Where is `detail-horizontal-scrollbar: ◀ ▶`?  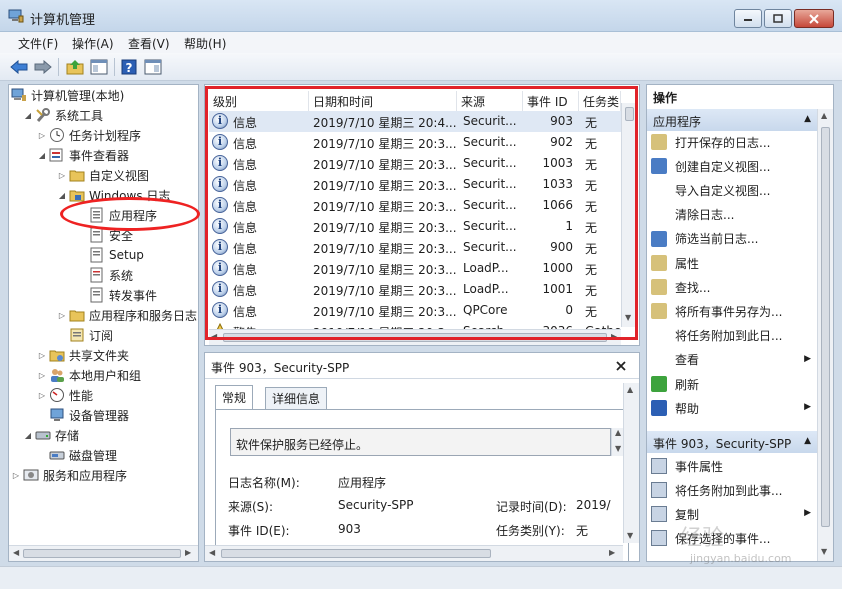
detail-horizontal-scrollbar: ◀ ▶ is located at coordinates (414, 553).